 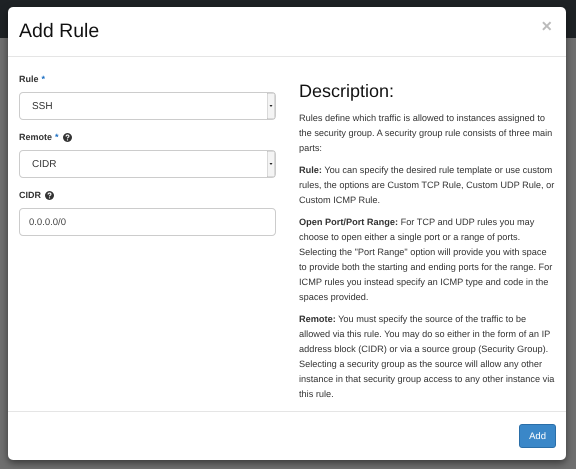 What do you see at coordinates (147, 164) in the screenshot?
I see `select-dropdown: CIDR` at bounding box center [147, 164].